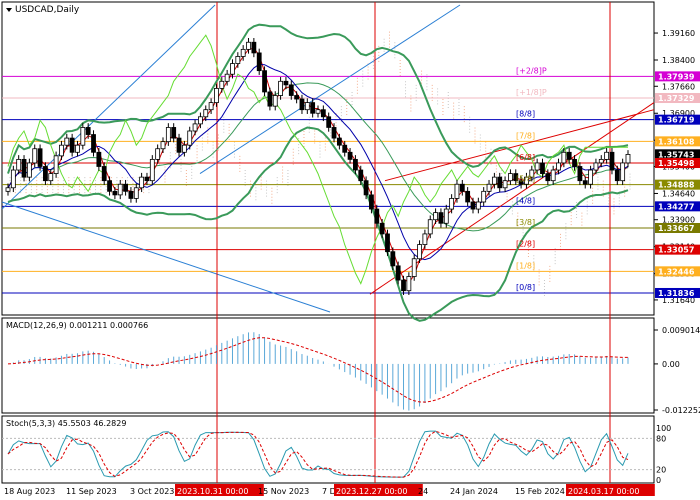 This screenshot has height=500, width=700. I want to click on price-tick-label: 1.38400, so click(678, 60).